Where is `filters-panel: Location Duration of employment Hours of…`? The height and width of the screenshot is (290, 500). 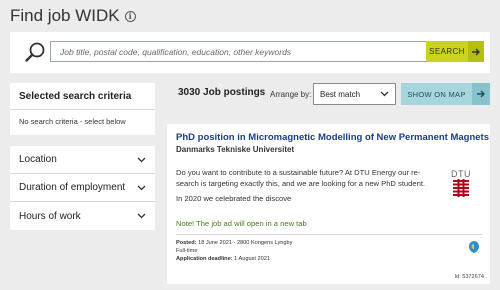 filters-panel: Location Duration of employment Hours of… is located at coordinates (82, 188).